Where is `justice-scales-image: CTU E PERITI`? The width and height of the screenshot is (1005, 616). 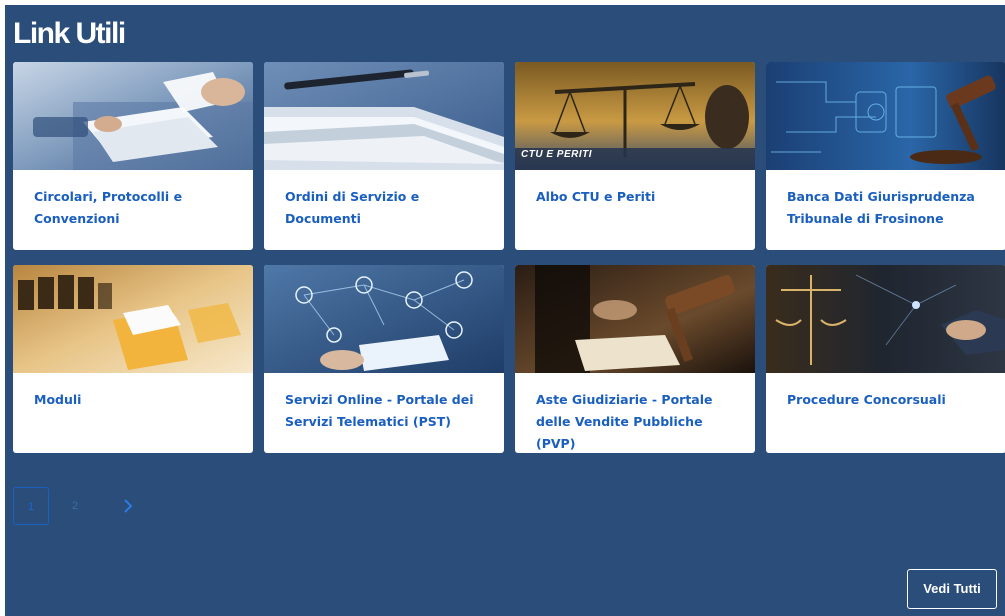 justice-scales-image: CTU E PERITI is located at coordinates (635, 116).